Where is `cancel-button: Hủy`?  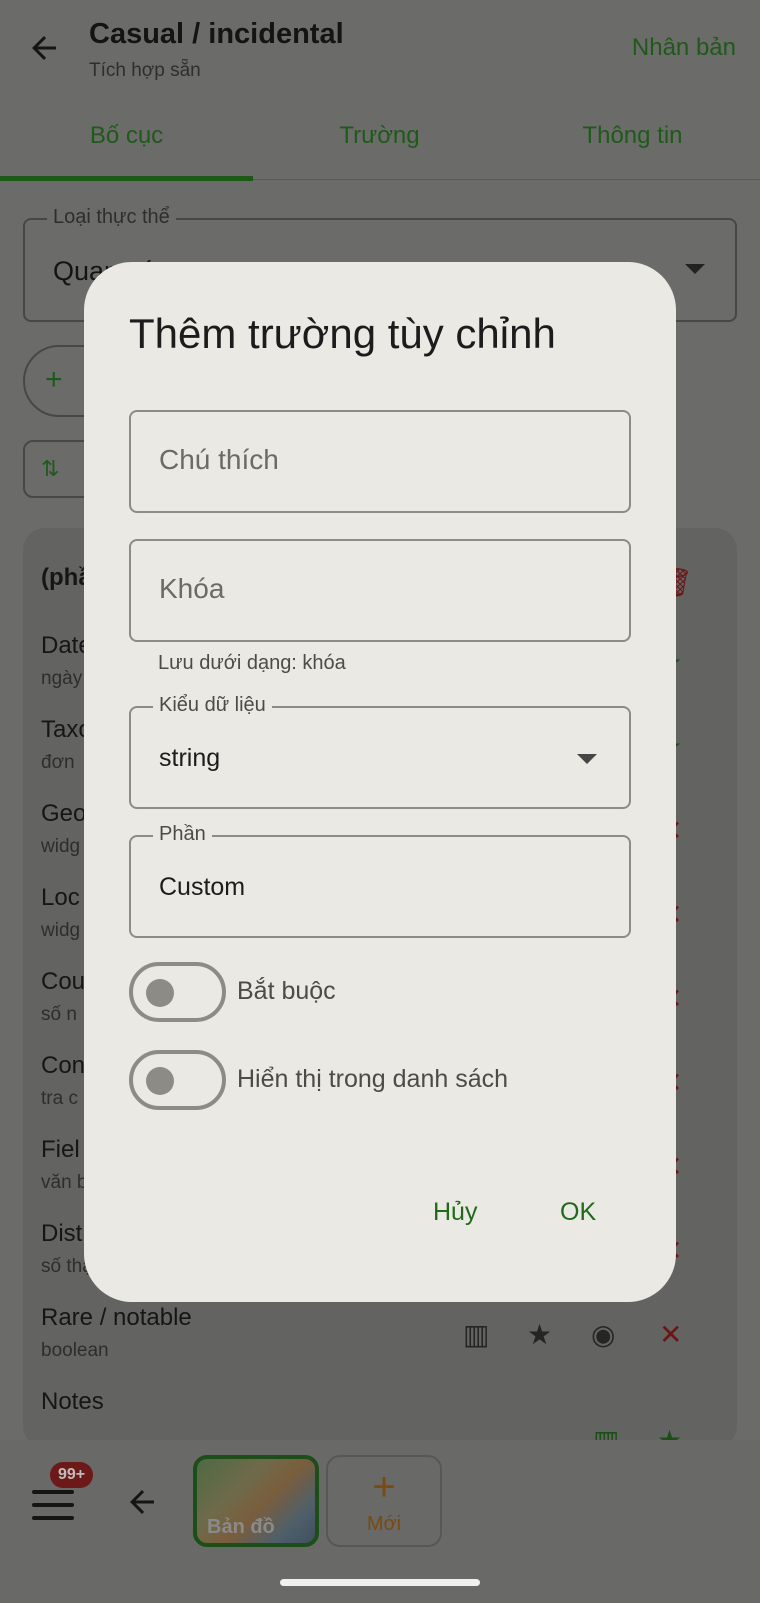 cancel-button: Hủy is located at coordinates (455, 1212).